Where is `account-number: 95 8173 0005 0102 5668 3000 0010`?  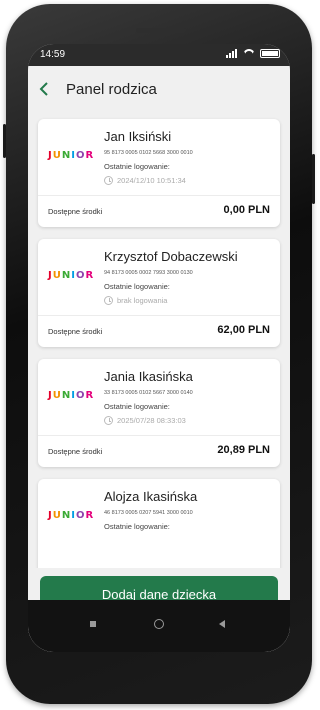 account-number: 95 8173 0005 0102 5668 3000 0010 is located at coordinates (148, 153).